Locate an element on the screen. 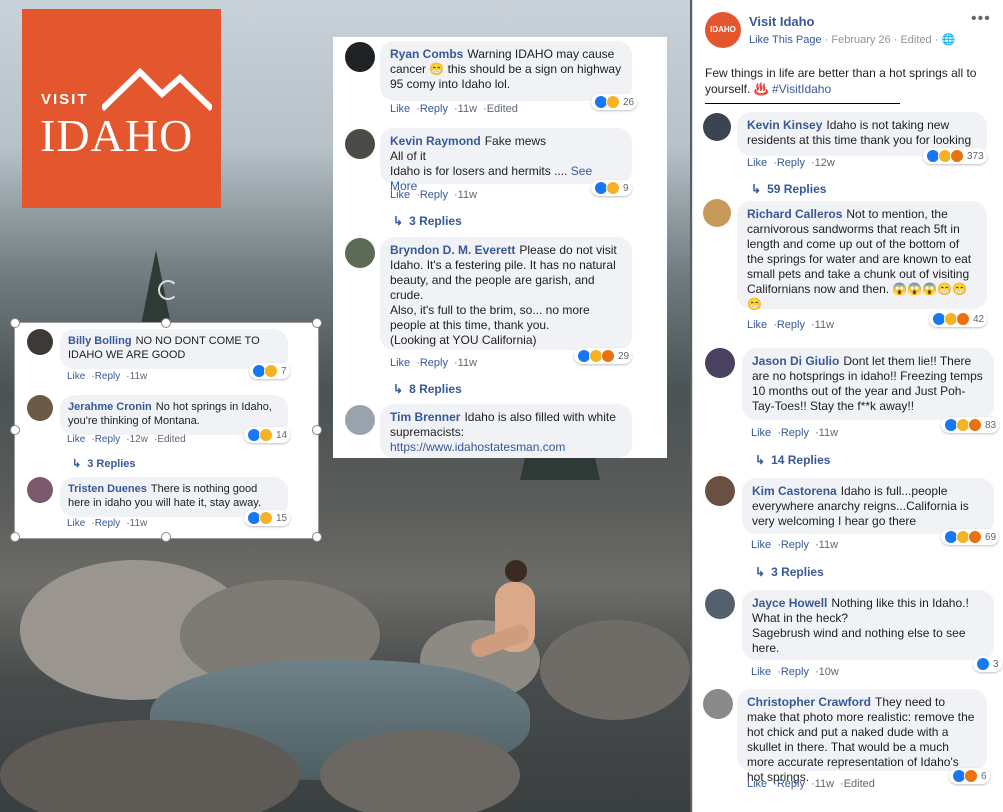 The width and height of the screenshot is (1003, 812). commenter-name: Kim Castorena is located at coordinates (794, 491).